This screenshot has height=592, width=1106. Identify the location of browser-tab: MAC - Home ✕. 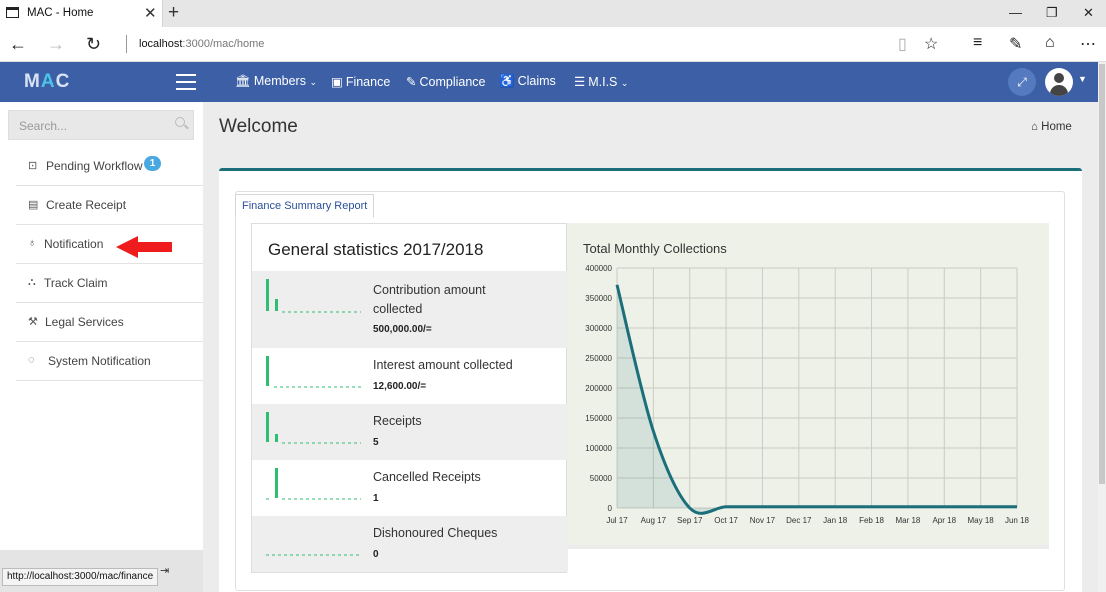
(81, 13).